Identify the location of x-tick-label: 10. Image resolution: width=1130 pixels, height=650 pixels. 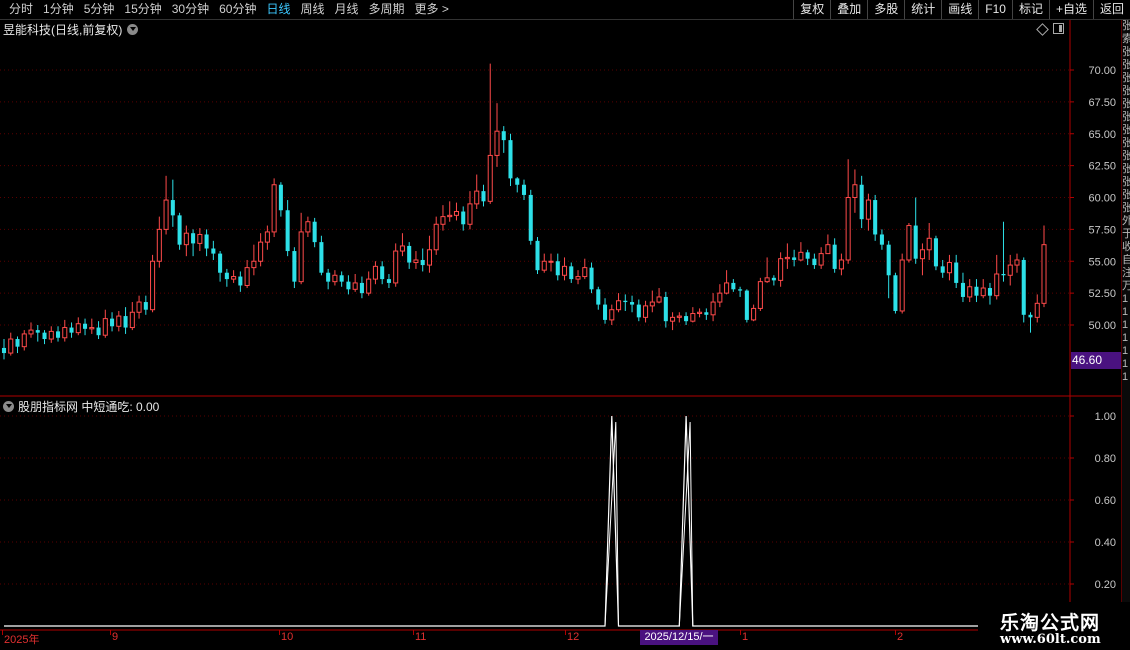
(287, 637).